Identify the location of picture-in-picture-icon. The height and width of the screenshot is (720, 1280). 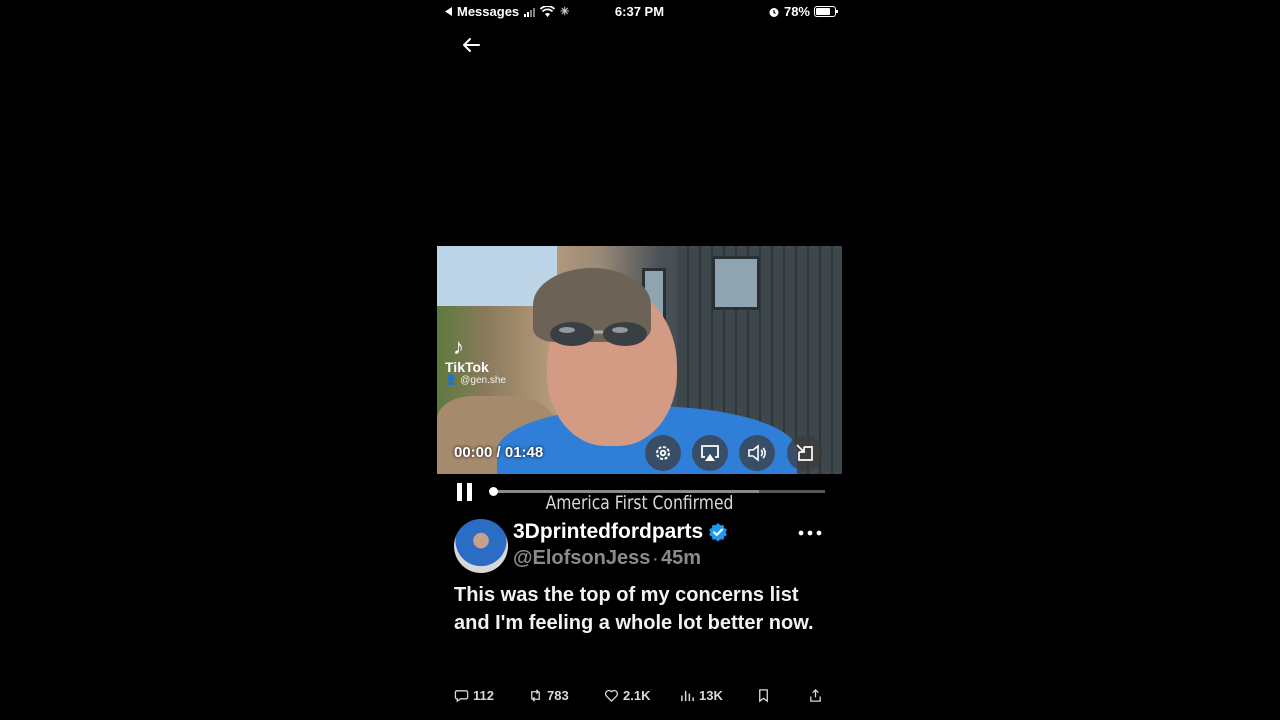
(804, 452).